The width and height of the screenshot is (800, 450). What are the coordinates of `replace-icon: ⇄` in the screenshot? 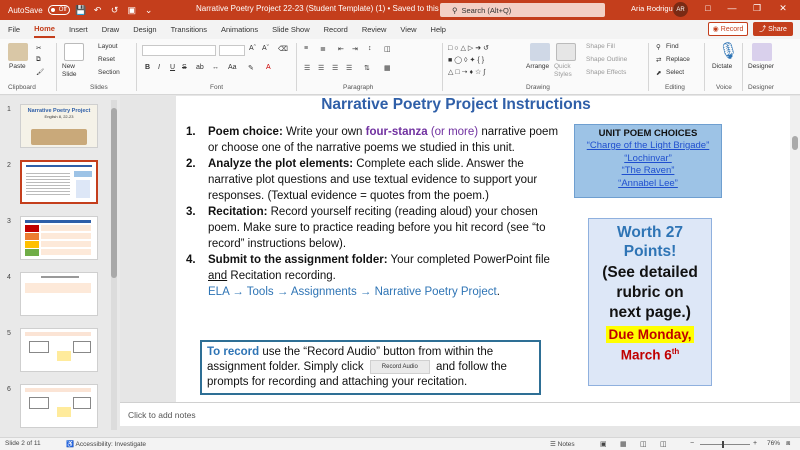 It's located at (658, 60).